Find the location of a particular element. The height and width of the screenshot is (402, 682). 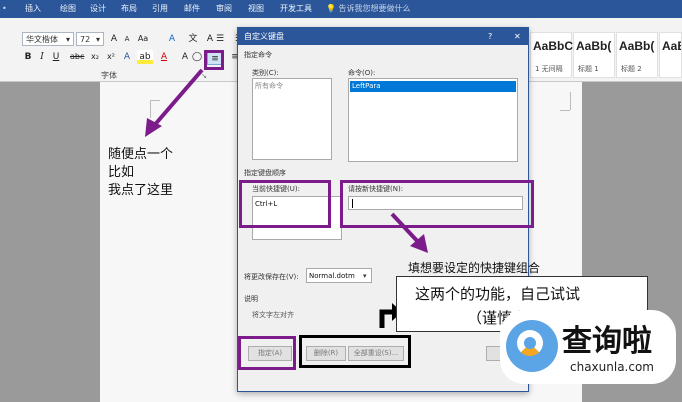

logo-ring is located at coordinates (530, 343).